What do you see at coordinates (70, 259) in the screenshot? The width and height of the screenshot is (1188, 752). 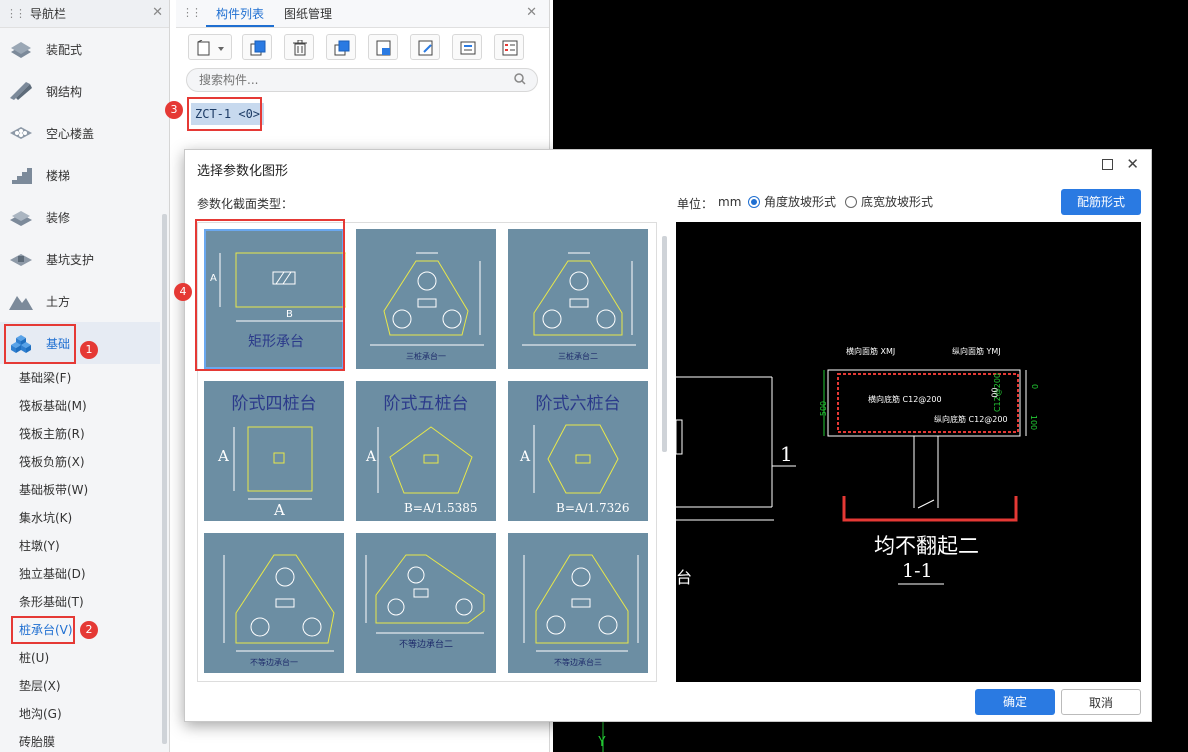 I see `nav-item-label: 基坑支护` at bounding box center [70, 259].